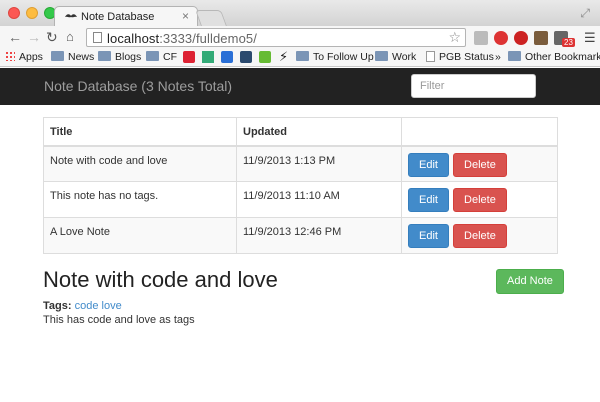 This screenshot has height=402, width=600. I want to click on page-icon, so click(97, 37).